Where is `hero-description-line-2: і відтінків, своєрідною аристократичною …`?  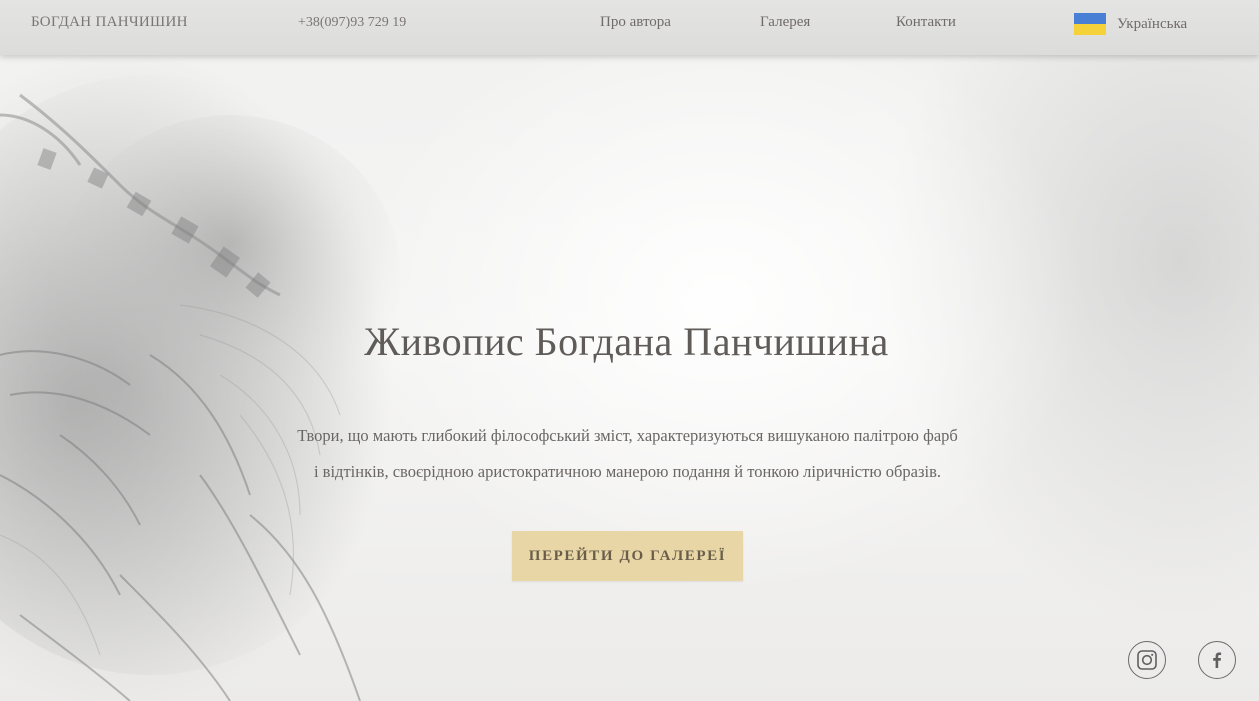 hero-description-line-2: і відтінків, своєрідною аристократичною … is located at coordinates (627, 471).